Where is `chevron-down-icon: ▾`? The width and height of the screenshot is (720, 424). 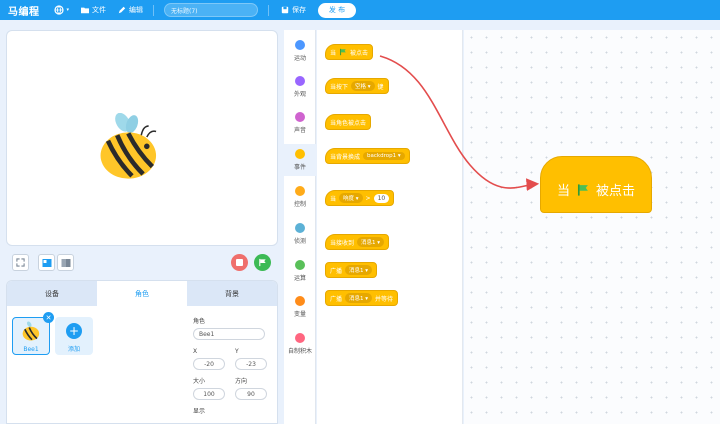 chevron-down-icon: ▾ is located at coordinates (68, 10).